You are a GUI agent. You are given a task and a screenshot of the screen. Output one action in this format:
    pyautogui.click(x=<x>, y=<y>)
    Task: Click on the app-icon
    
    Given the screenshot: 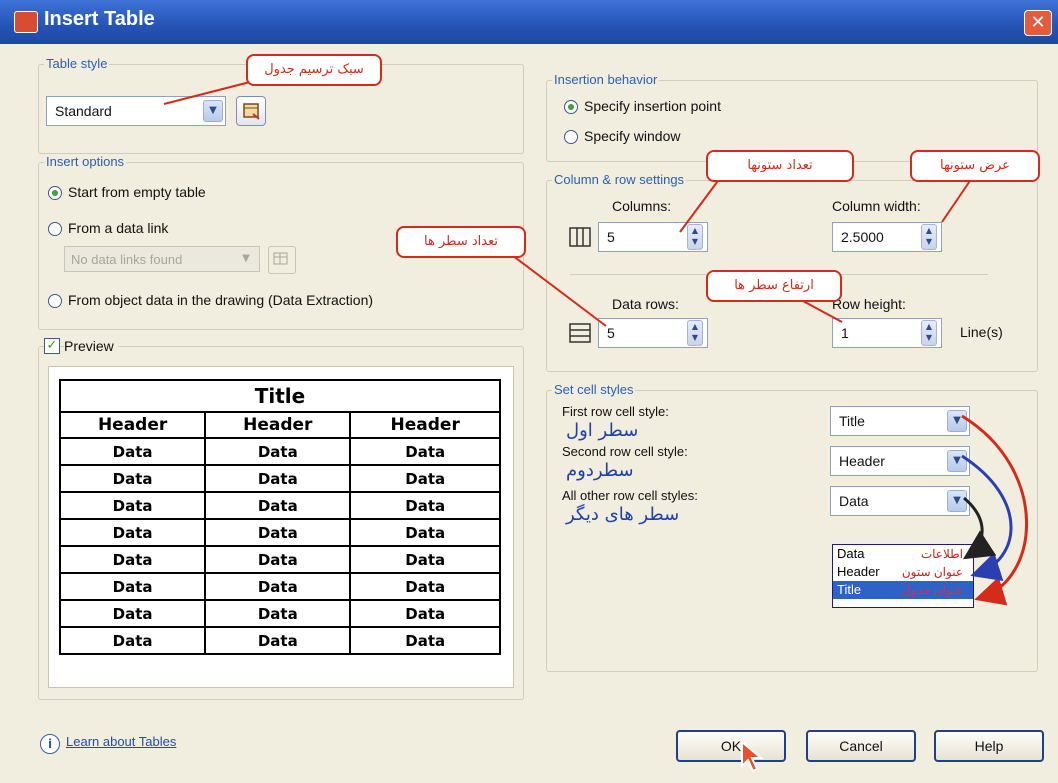 What is the action you would take?
    pyautogui.click(x=26, y=22)
    